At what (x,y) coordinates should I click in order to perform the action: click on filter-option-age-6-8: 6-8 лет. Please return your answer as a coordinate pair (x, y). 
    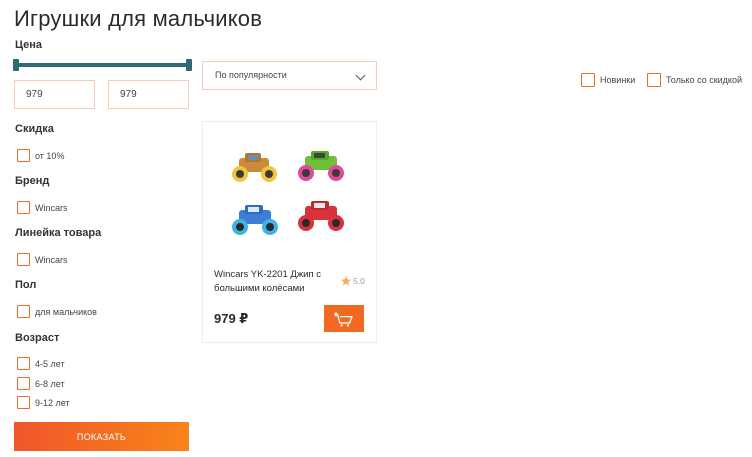
    Looking at the image, I should click on (41, 383).